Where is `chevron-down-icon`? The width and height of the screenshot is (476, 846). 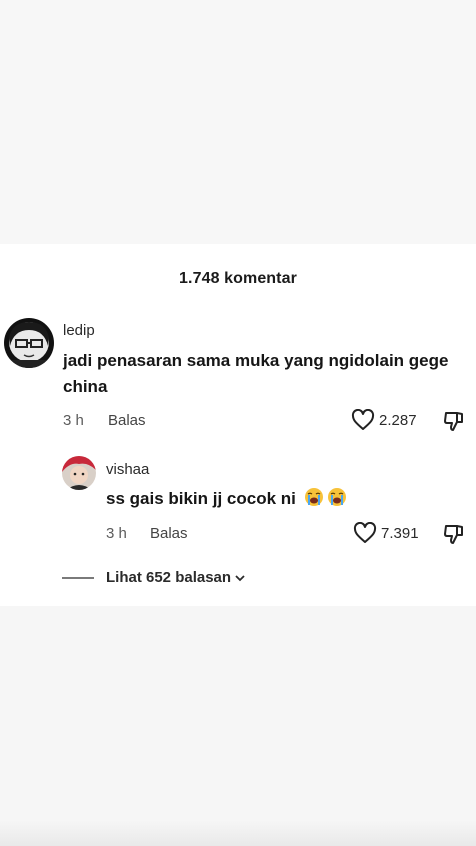
chevron-down-icon is located at coordinates (240, 577).